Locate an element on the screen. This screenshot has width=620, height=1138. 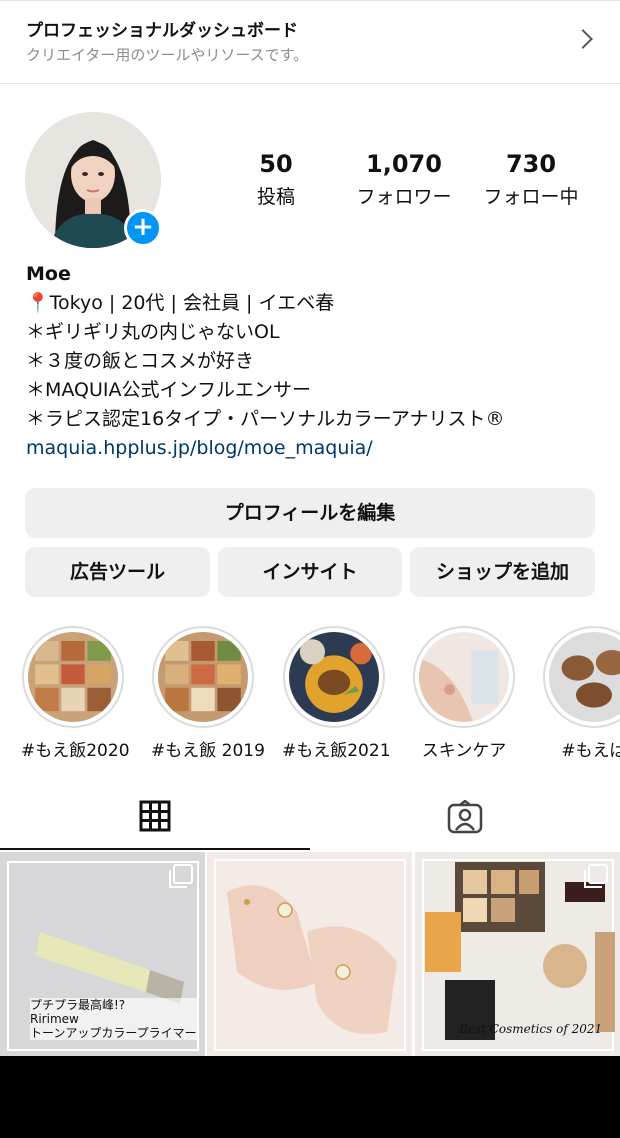
highlight-item: #もえ飯2021 is located at coordinates (336, 693).